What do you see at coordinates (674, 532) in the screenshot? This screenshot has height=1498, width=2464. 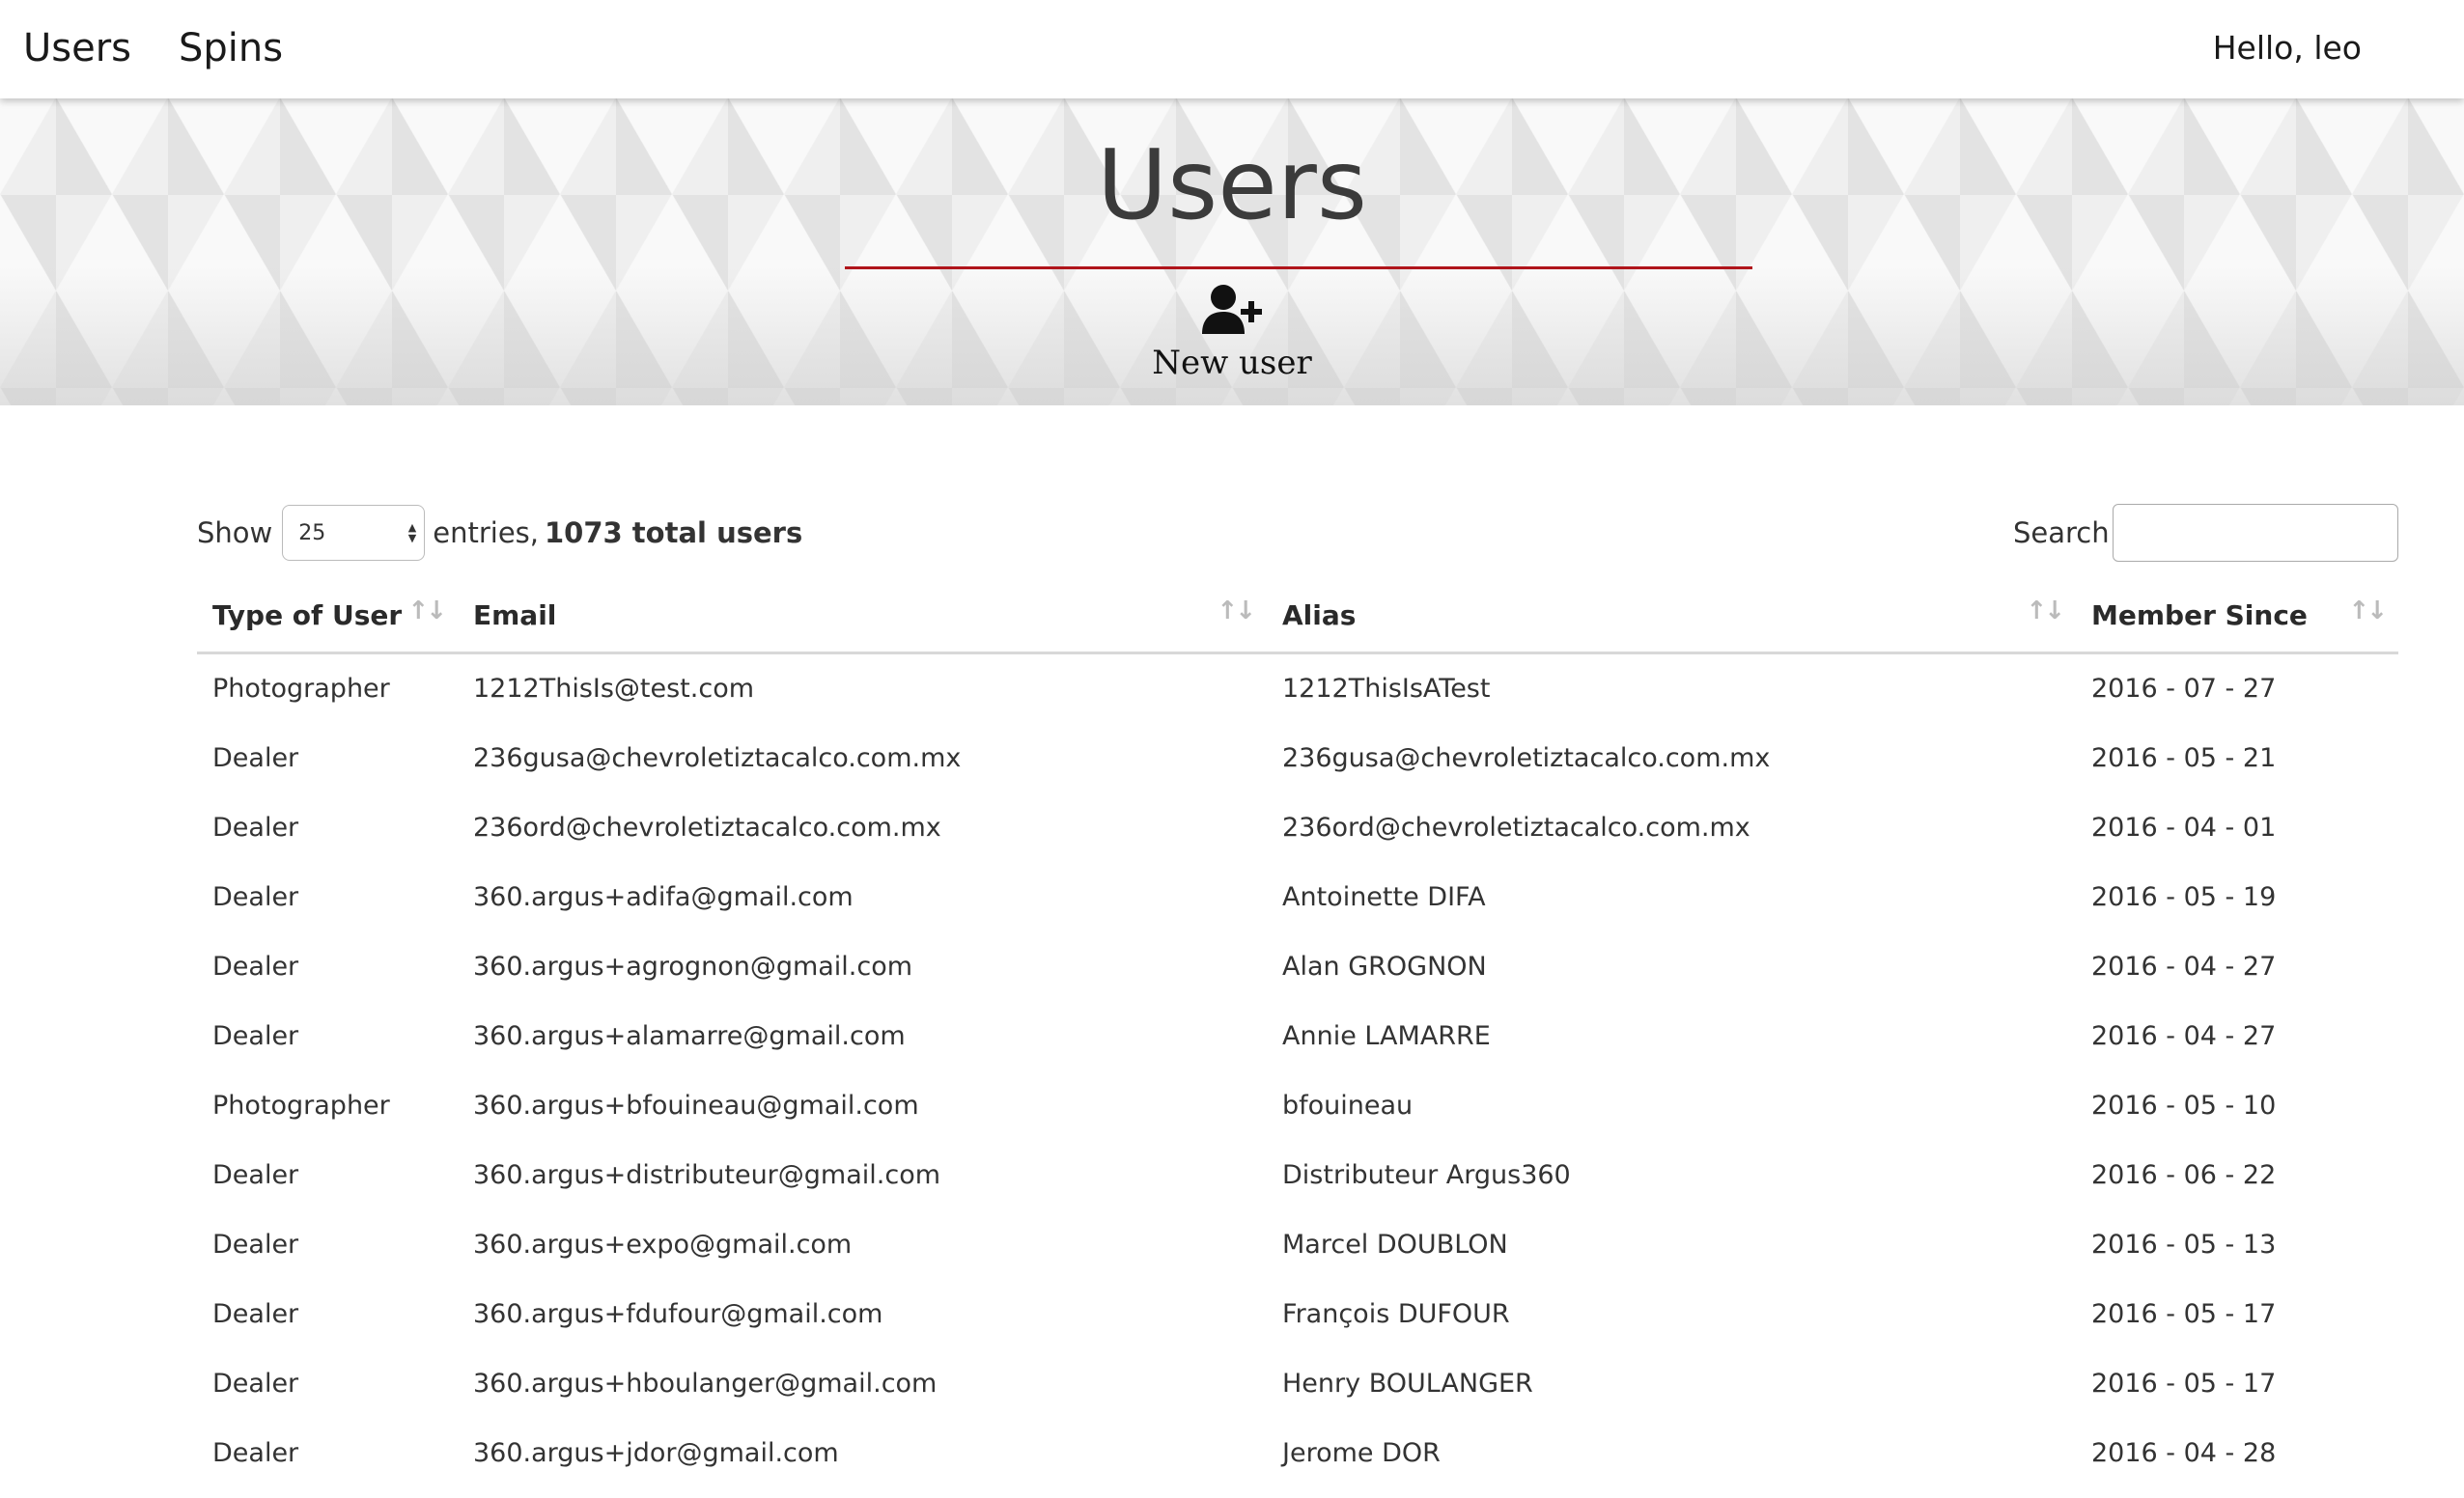 I see `total-users-count: 1073 total users` at bounding box center [674, 532].